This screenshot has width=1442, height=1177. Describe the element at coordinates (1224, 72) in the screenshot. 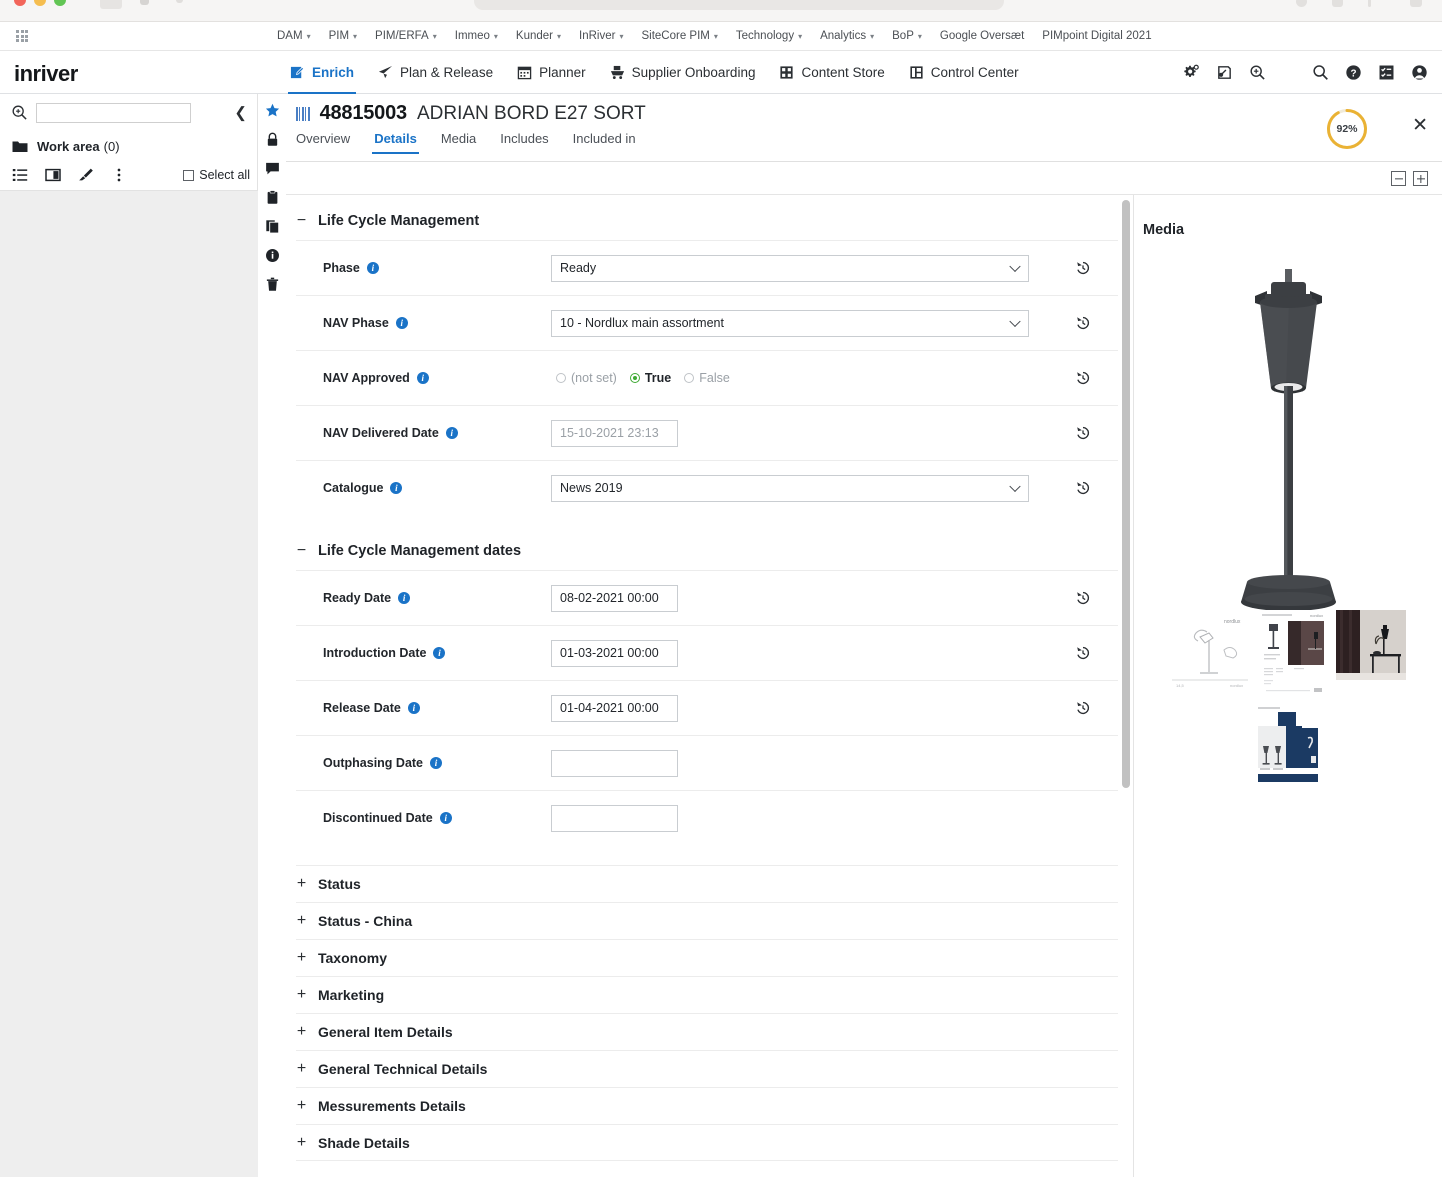

I see `import-export-icon` at that location.